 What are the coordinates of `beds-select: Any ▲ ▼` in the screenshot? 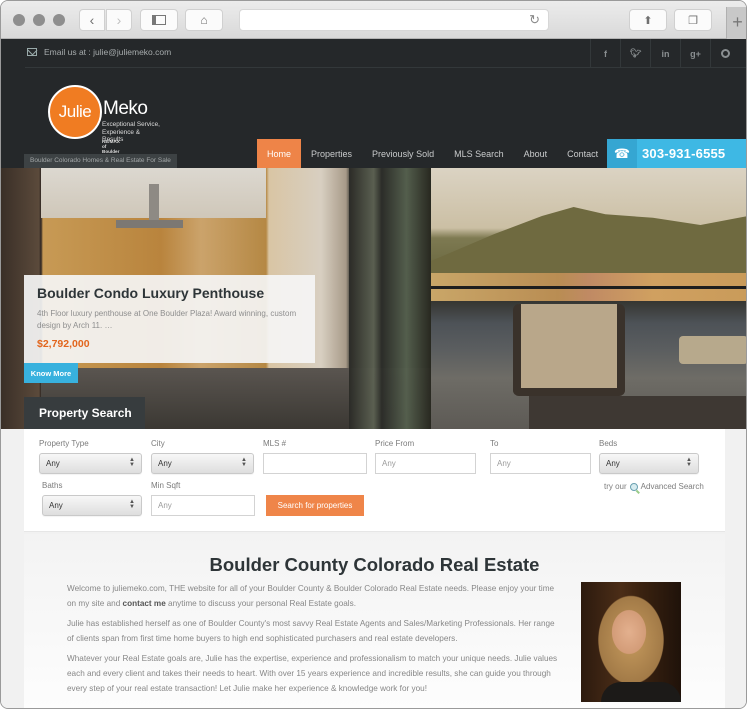 It's located at (649, 463).